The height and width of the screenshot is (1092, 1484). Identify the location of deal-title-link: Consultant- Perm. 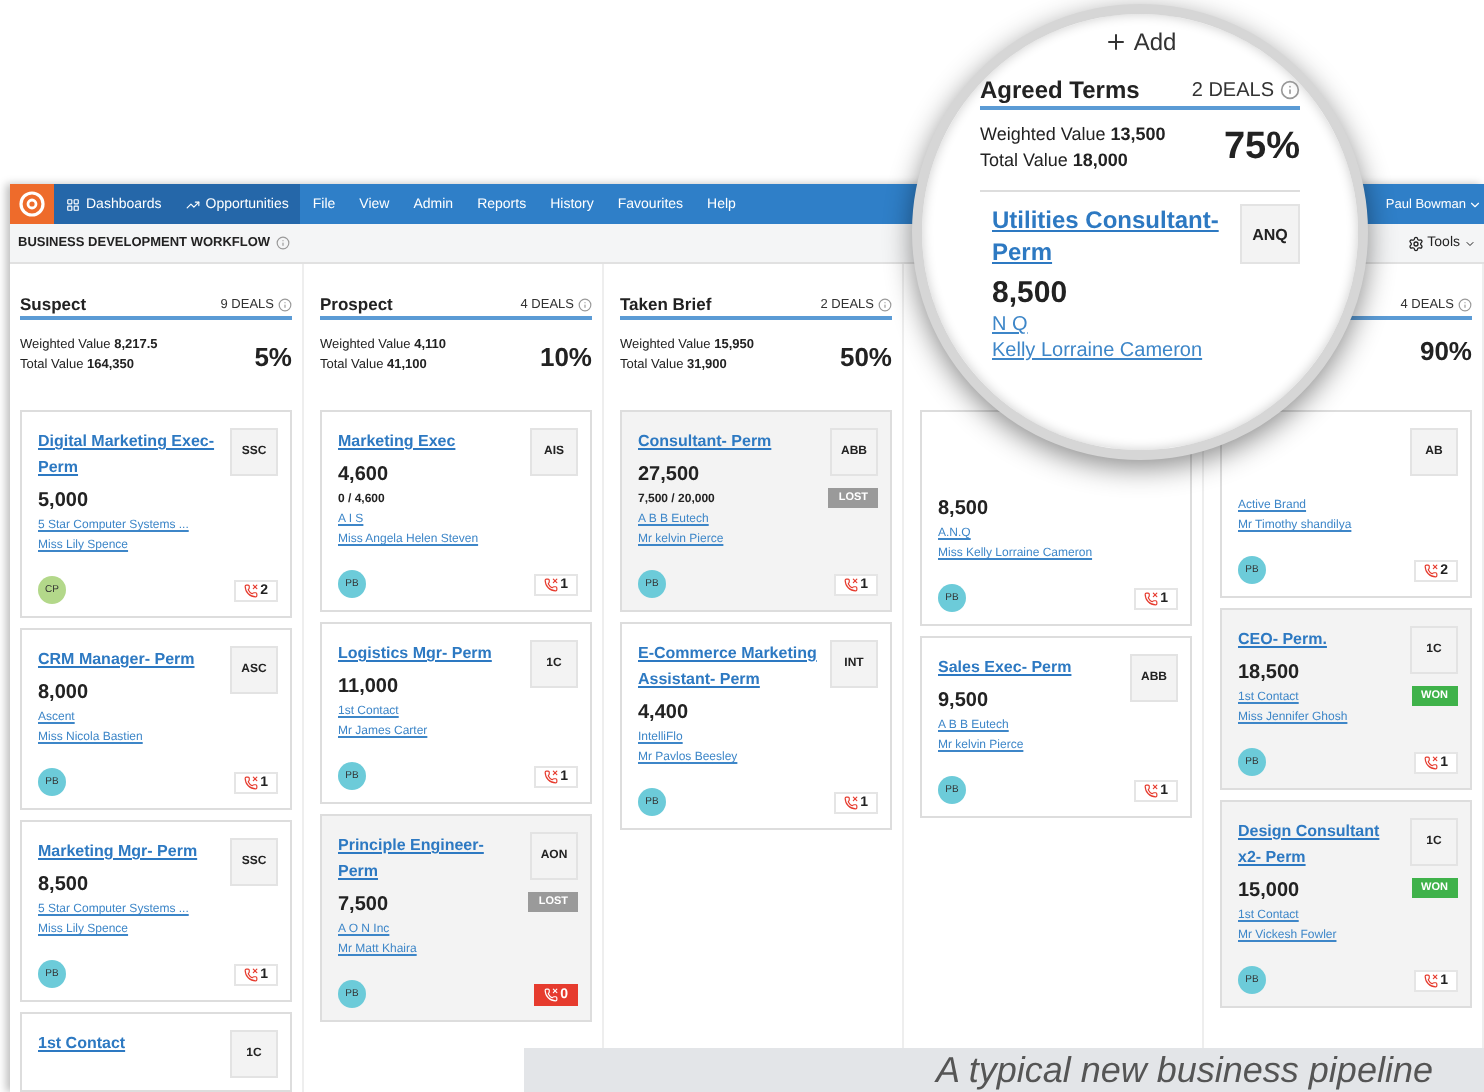
(729, 441).